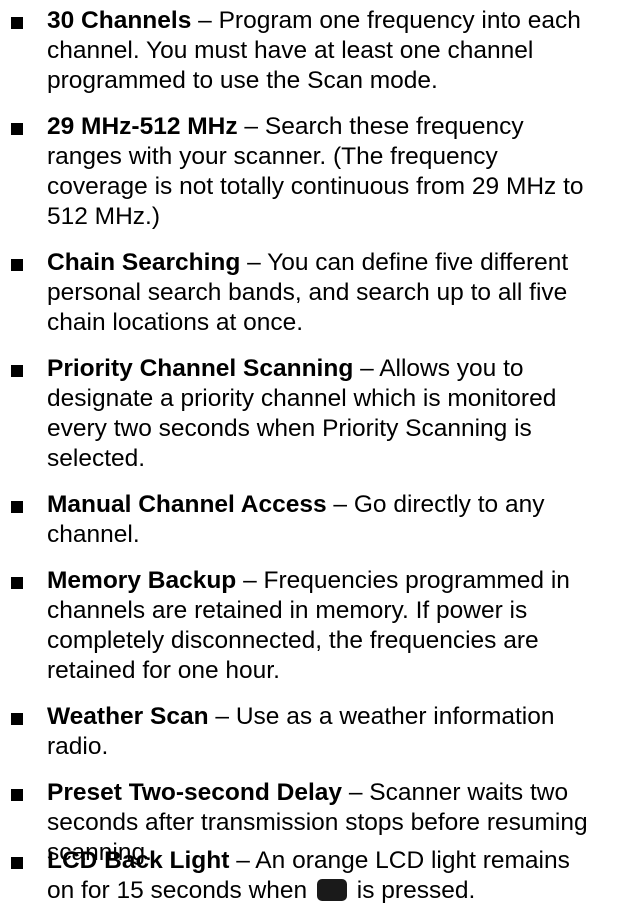  What do you see at coordinates (416, 580) in the screenshot?
I see `feature-description: Frequencies programmed in` at bounding box center [416, 580].